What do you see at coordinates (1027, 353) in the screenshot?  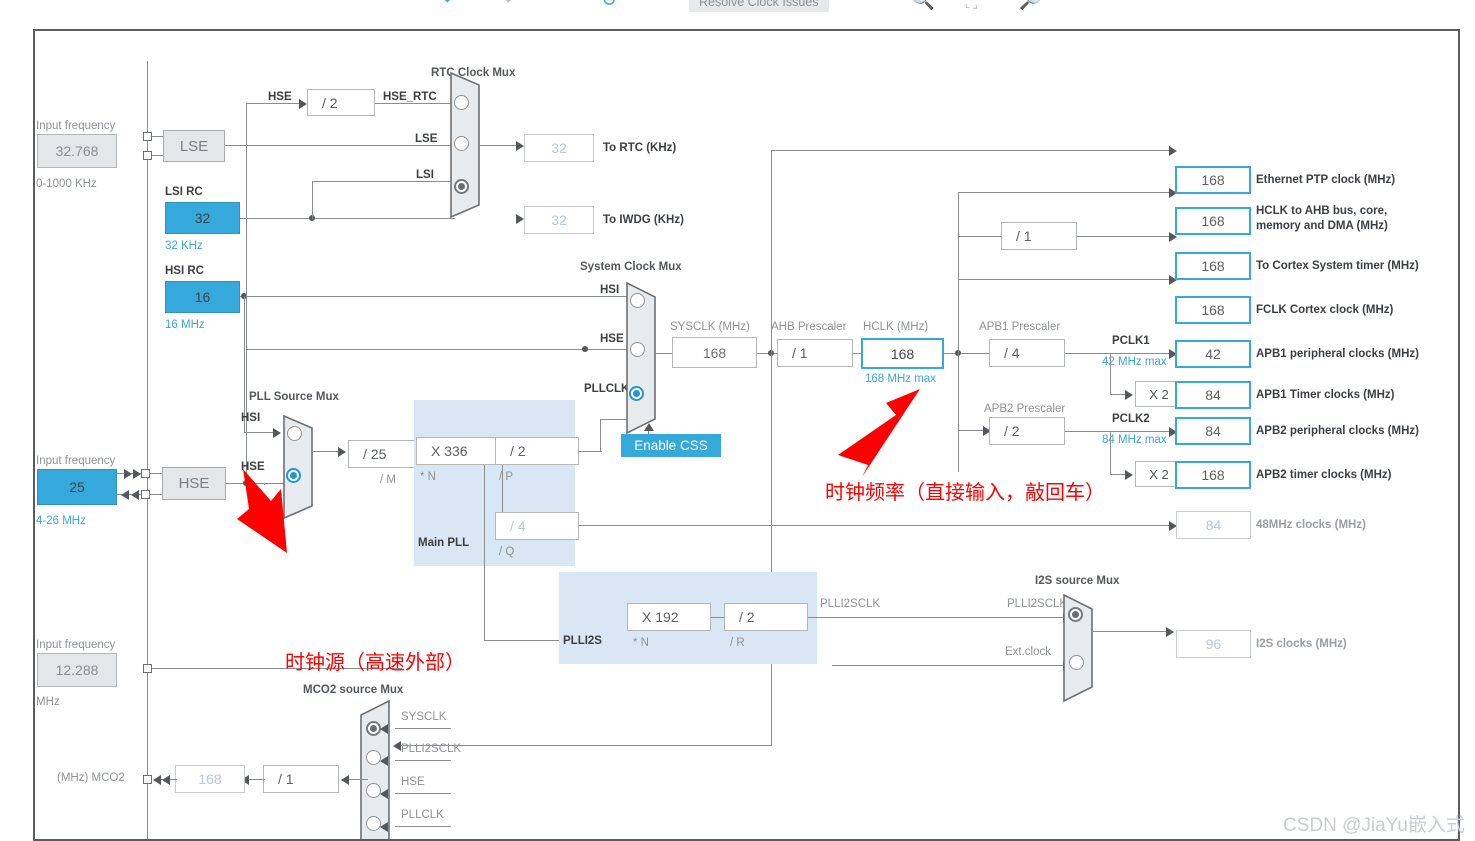 I see `apb1-prescaler-select: / 4` at bounding box center [1027, 353].